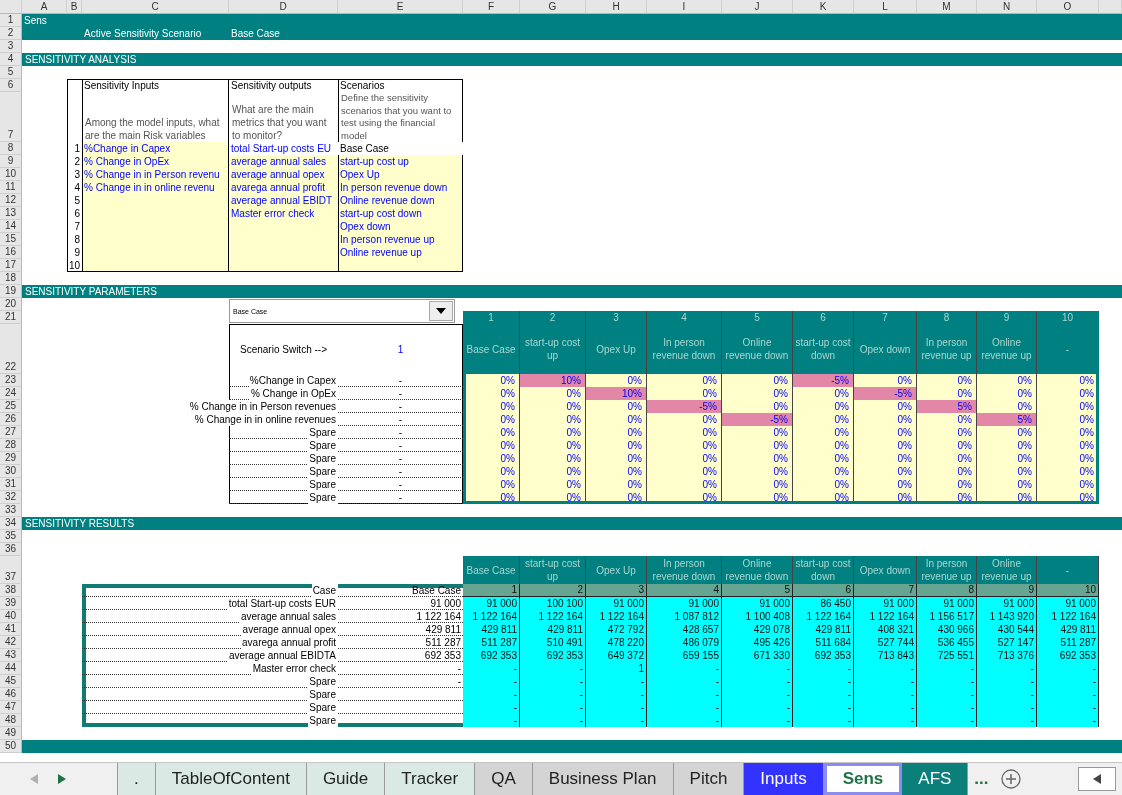  What do you see at coordinates (11, 380) in the screenshot?
I see `row-header: 23` at bounding box center [11, 380].